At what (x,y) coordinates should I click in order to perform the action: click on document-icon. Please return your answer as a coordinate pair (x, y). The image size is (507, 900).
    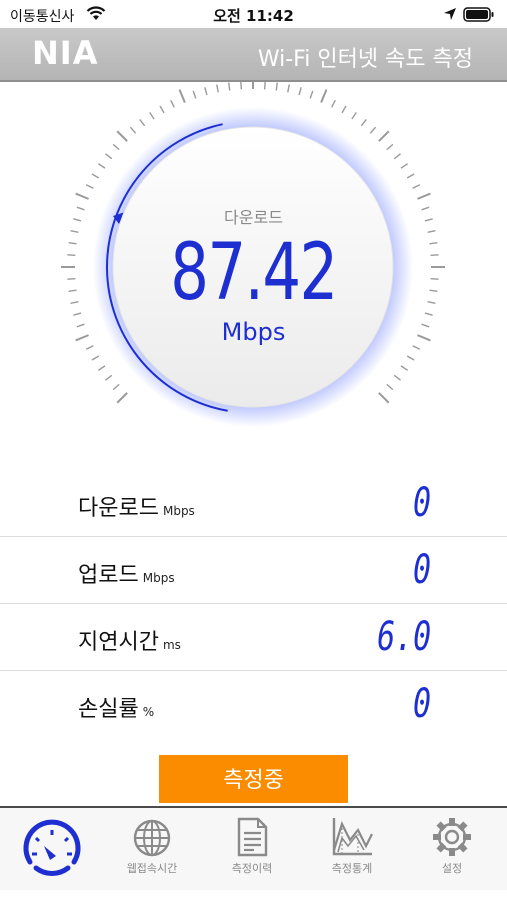
    Looking at the image, I should click on (252, 837).